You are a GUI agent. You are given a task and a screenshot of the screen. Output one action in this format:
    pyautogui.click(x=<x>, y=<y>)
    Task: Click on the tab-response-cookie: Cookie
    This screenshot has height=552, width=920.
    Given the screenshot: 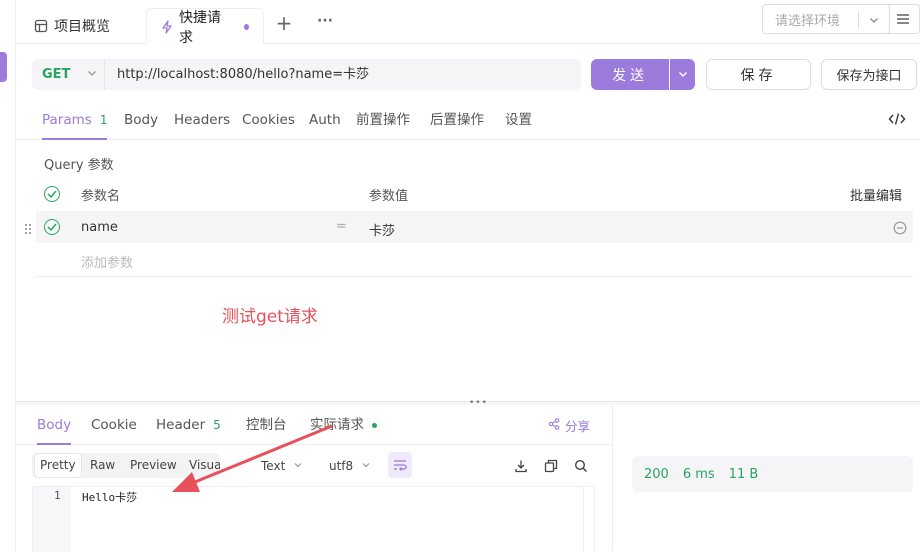 What is the action you would take?
    pyautogui.click(x=114, y=425)
    